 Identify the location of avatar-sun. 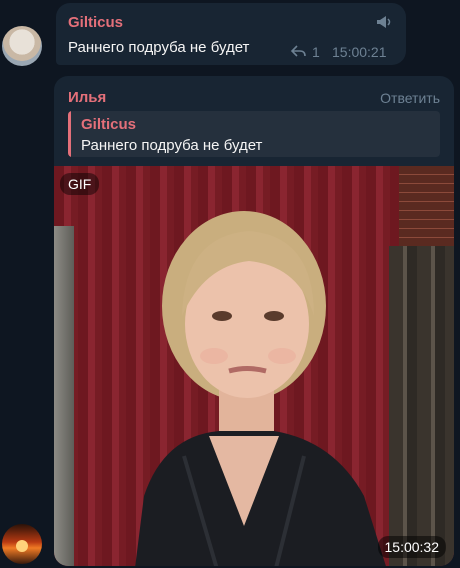
(22, 546).